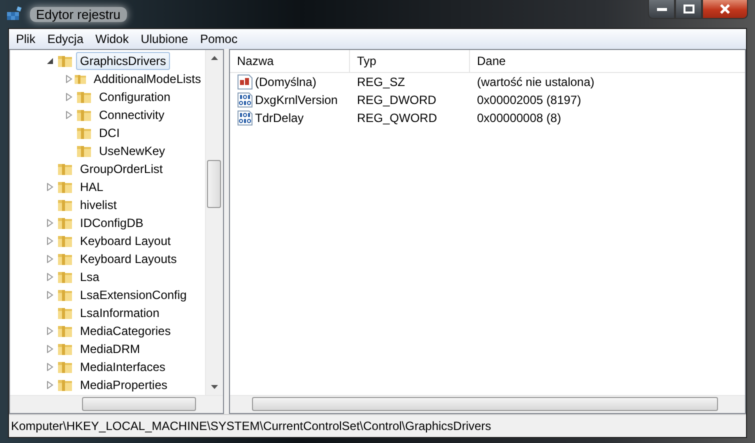 The height and width of the screenshot is (443, 755). What do you see at coordinates (125, 241) in the screenshot?
I see `tree-item: Keyboard Layout` at bounding box center [125, 241].